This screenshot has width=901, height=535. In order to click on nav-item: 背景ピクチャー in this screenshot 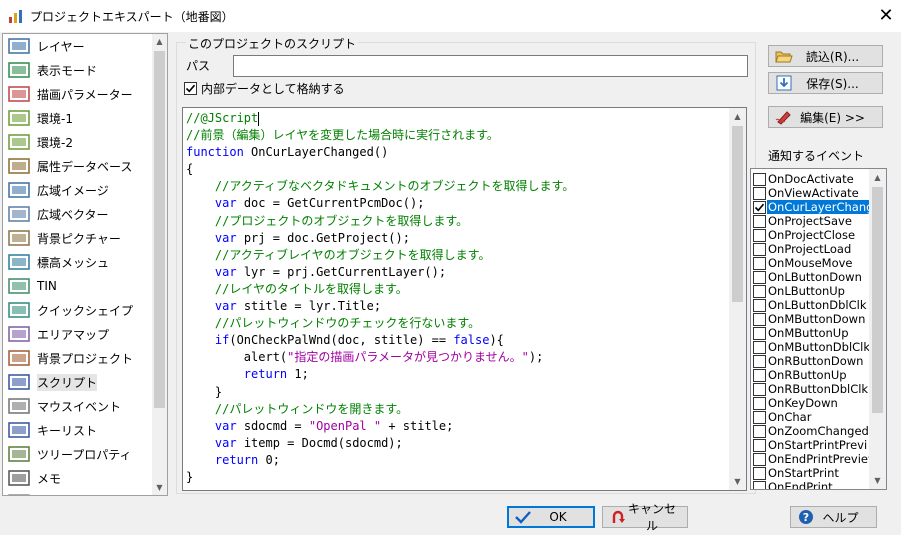, I will do `click(78, 238)`.